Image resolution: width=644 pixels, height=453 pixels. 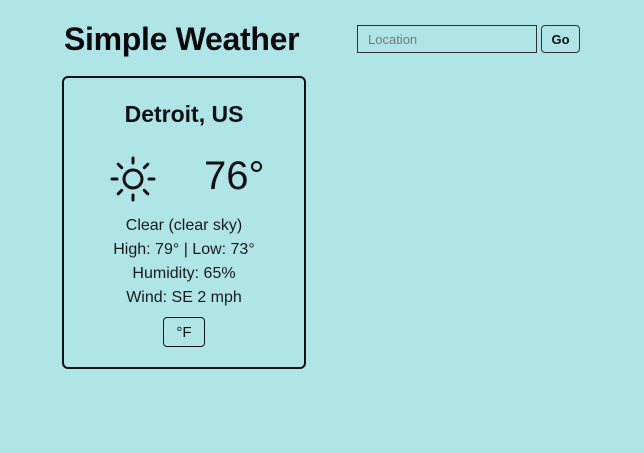 What do you see at coordinates (184, 332) in the screenshot?
I see `unit-toggle-button: °F` at bounding box center [184, 332].